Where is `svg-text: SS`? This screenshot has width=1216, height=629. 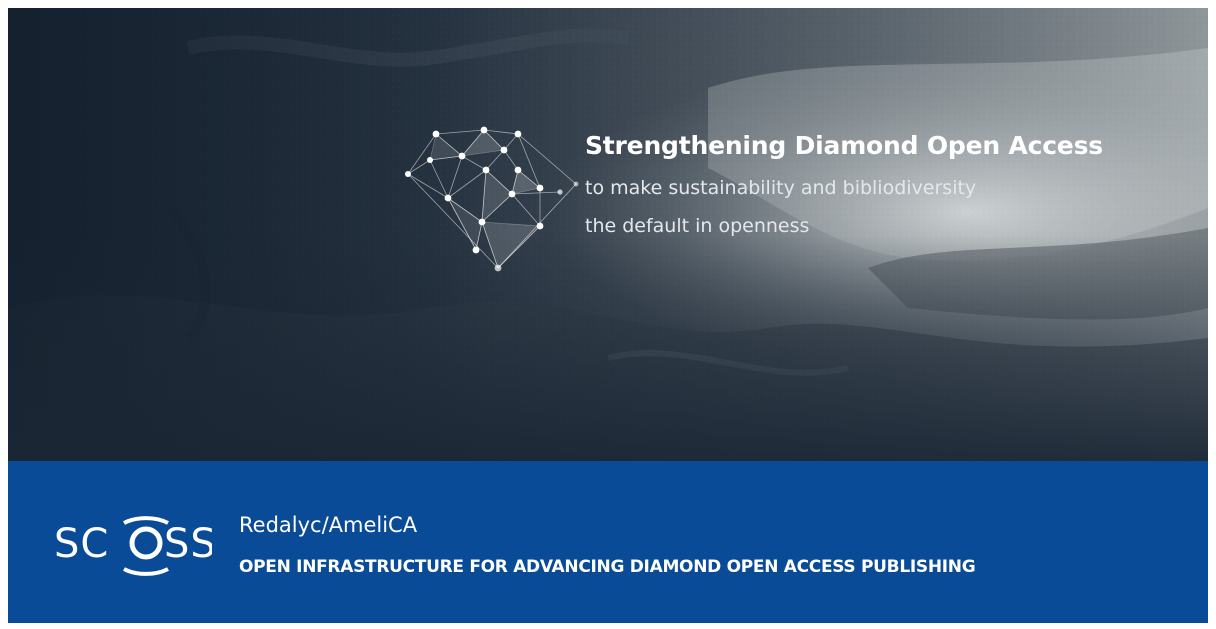
svg-text: SS is located at coordinates (188, 544).